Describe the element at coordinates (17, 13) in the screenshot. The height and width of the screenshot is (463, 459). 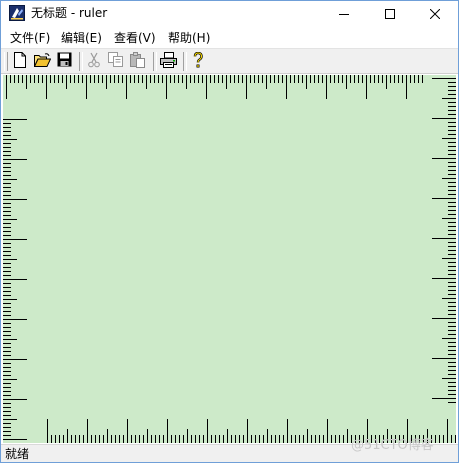
I see `app-ruler-icon` at that location.